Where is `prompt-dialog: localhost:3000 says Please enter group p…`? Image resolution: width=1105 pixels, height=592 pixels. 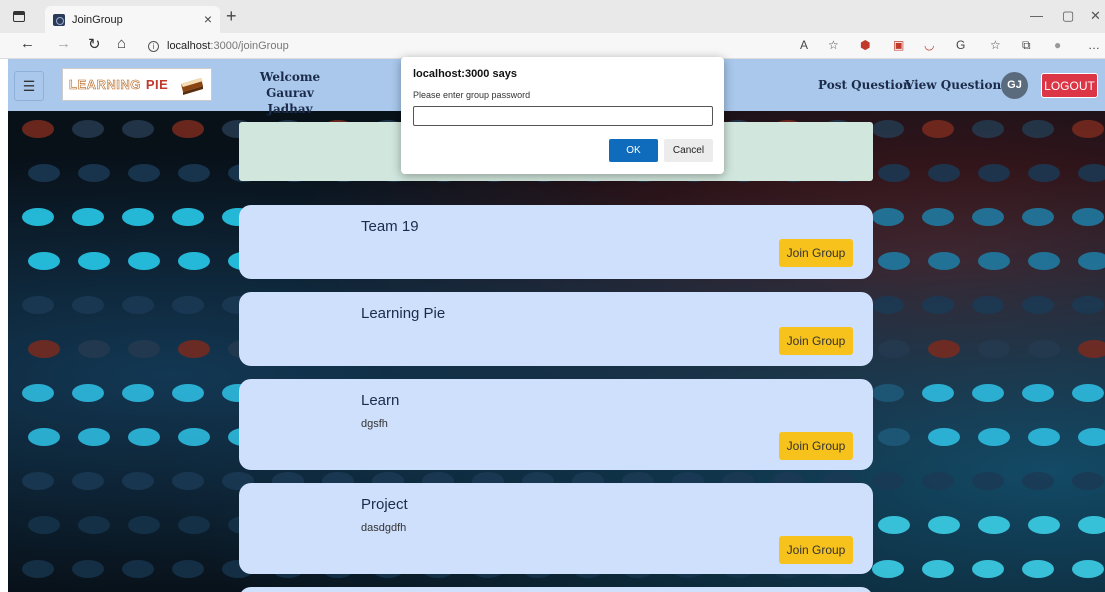
prompt-dialog: localhost:3000 says Please enter group p… is located at coordinates (562, 115).